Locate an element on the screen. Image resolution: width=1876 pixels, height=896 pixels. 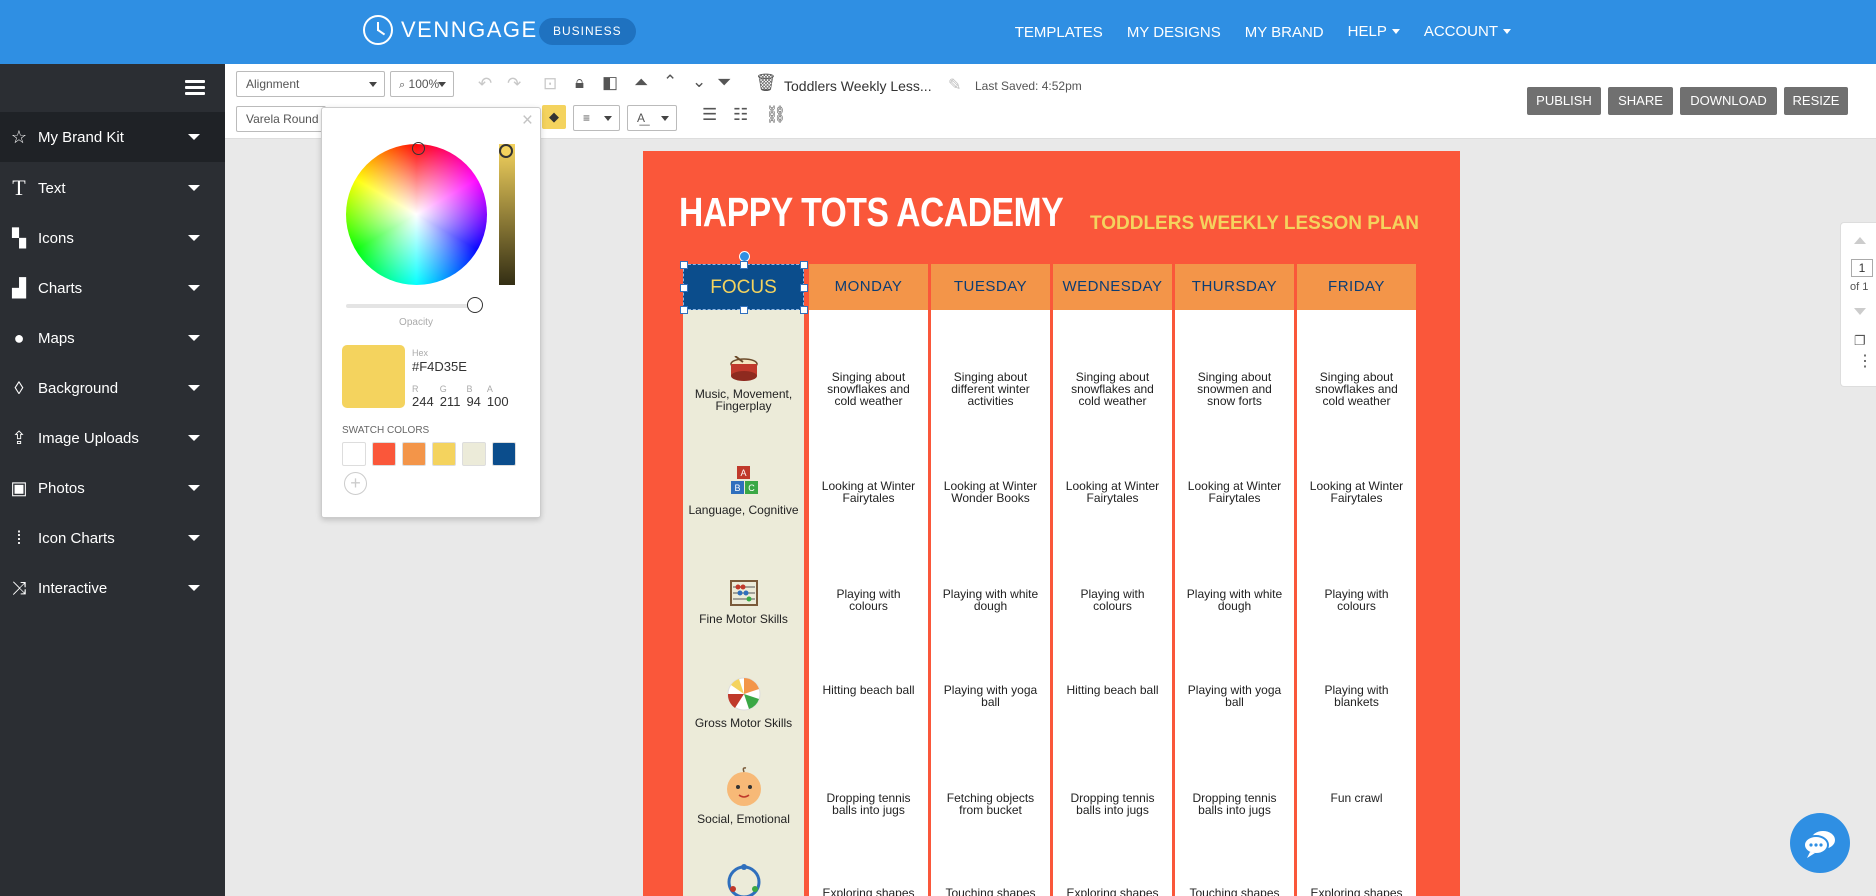
publish-button: PUBLISH is located at coordinates (1564, 101).